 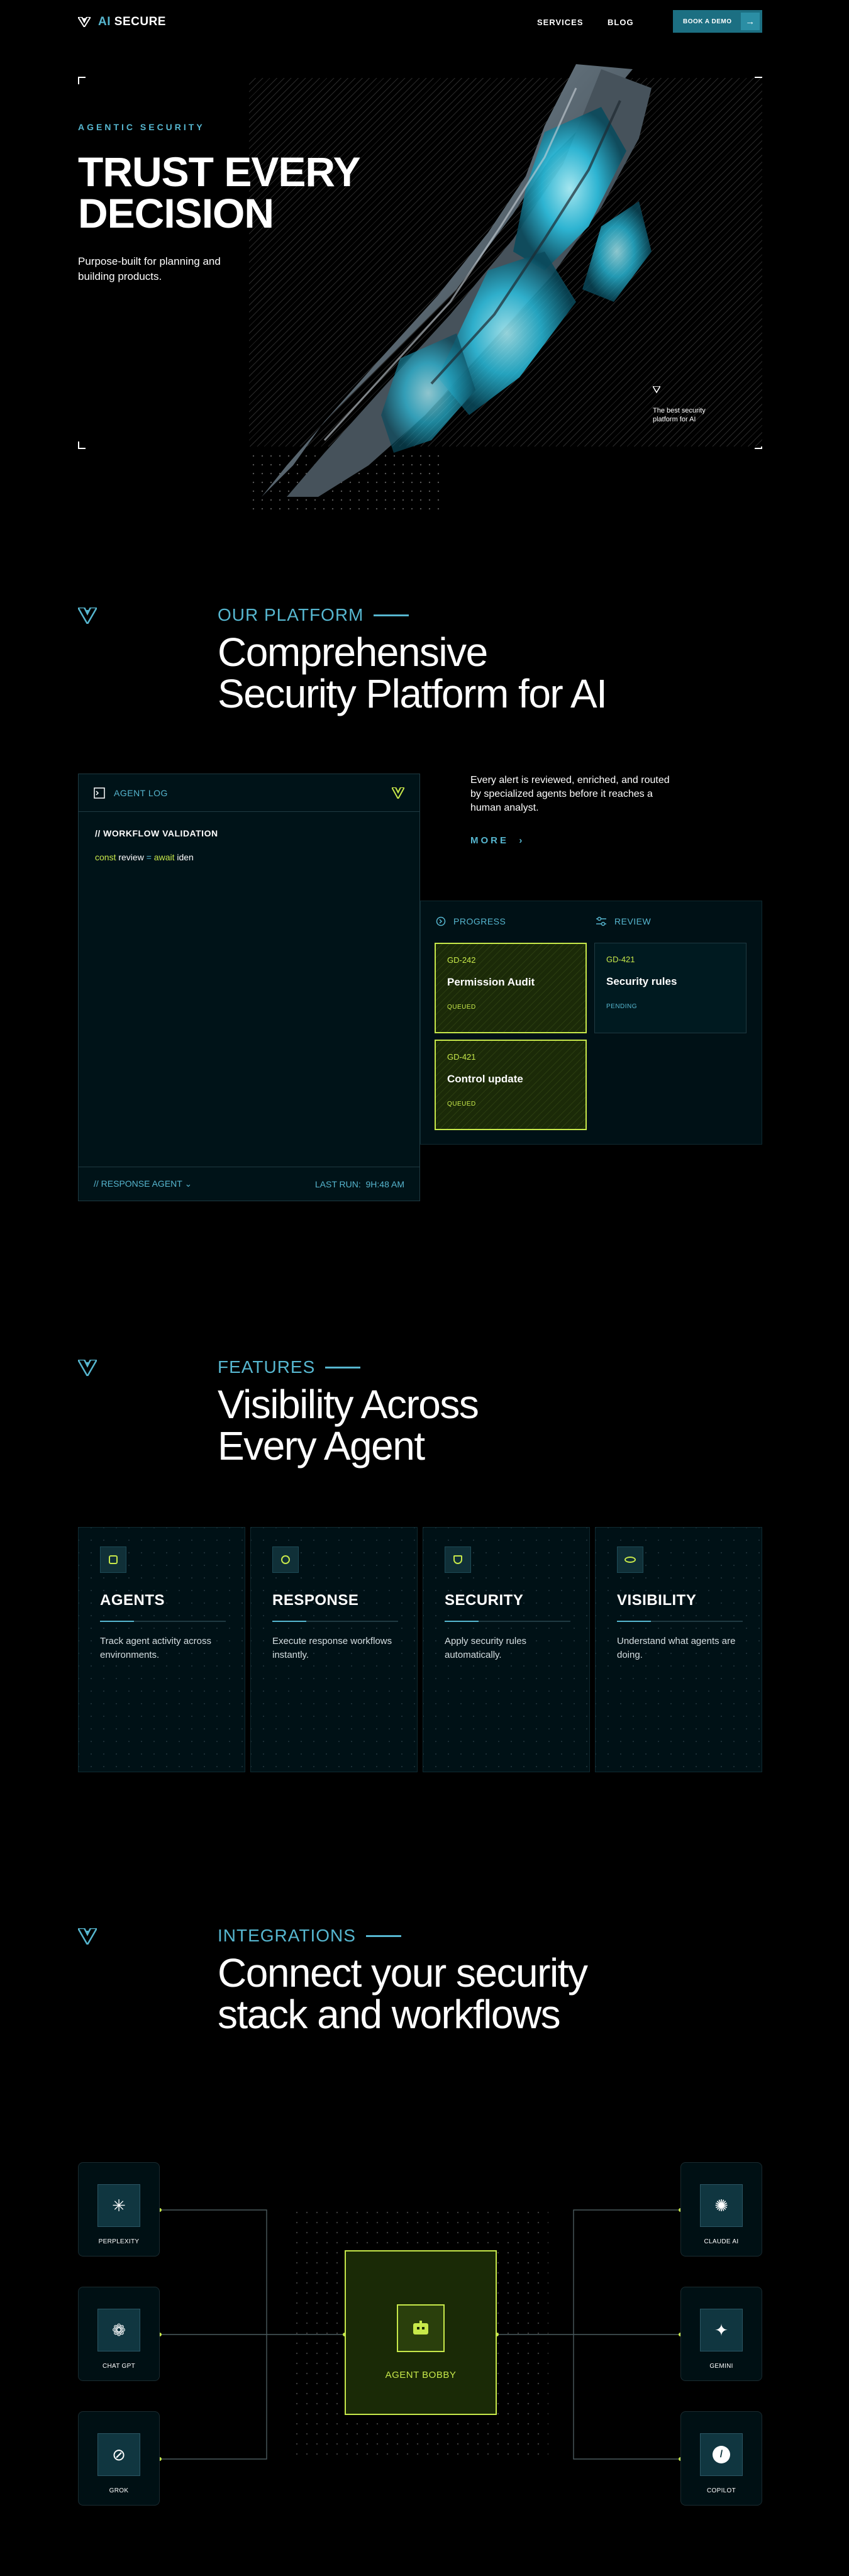 I want to click on integration-label: GROK, so click(x=119, y=2490).